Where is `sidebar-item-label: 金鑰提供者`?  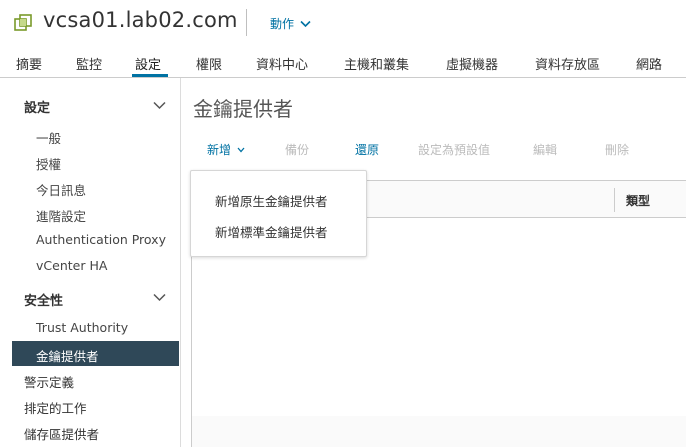 sidebar-item-label: 金鑰提供者 is located at coordinates (67, 356).